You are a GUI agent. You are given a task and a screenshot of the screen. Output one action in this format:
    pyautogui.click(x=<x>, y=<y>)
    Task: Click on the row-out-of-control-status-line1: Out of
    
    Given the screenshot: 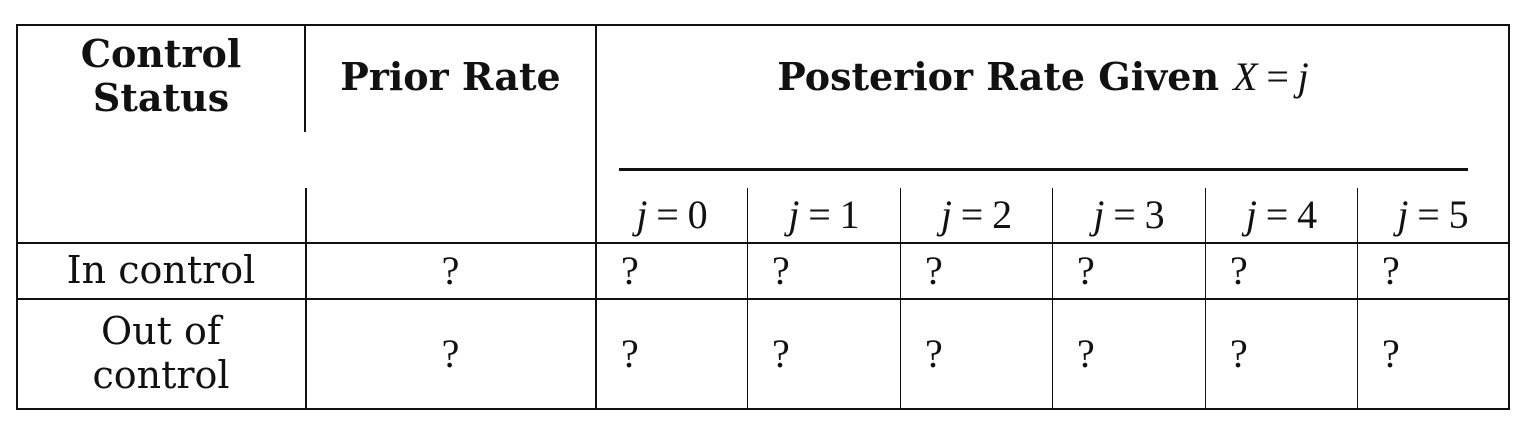 What is the action you would take?
    pyautogui.click(x=161, y=331)
    